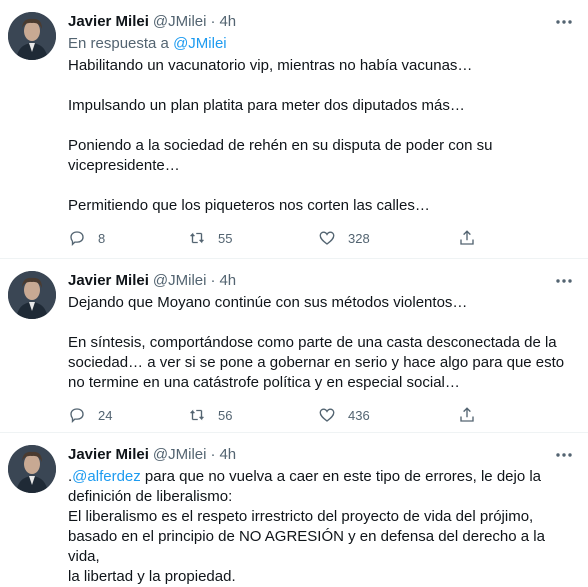 The width and height of the screenshot is (588, 587). What do you see at coordinates (102, 238) in the screenshot?
I see `reply-count: 8` at bounding box center [102, 238].